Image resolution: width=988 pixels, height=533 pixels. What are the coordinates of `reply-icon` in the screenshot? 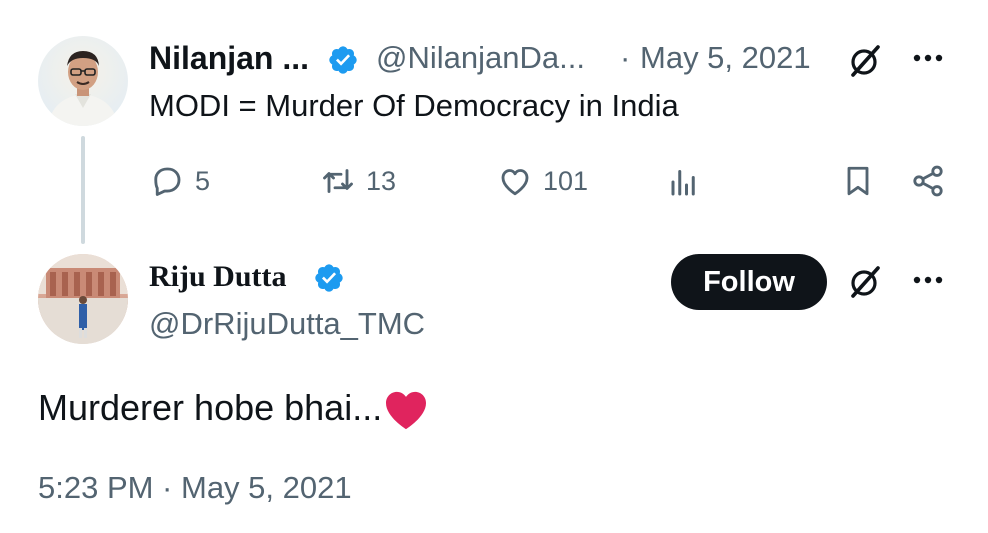 It's located at (167, 181).